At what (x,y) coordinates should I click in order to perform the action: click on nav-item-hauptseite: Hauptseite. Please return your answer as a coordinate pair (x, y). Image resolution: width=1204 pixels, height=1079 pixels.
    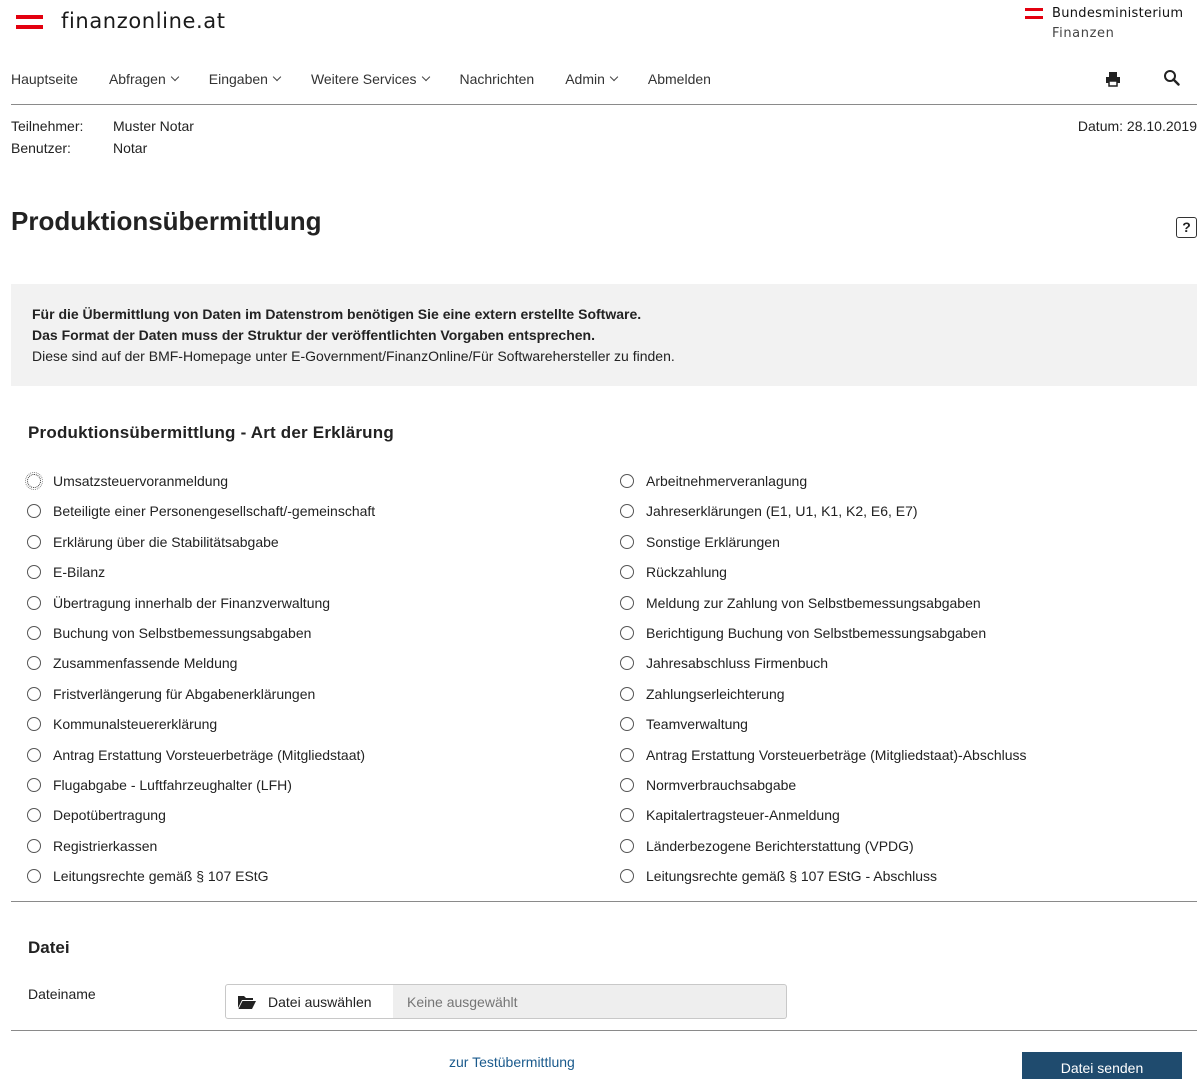
    Looking at the image, I should click on (44, 79).